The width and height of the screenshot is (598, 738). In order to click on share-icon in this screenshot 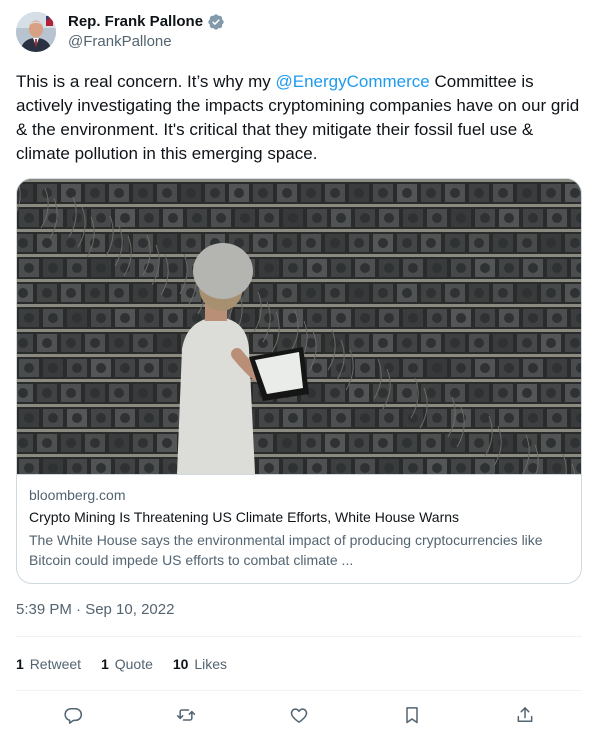, I will do `click(525, 715)`.